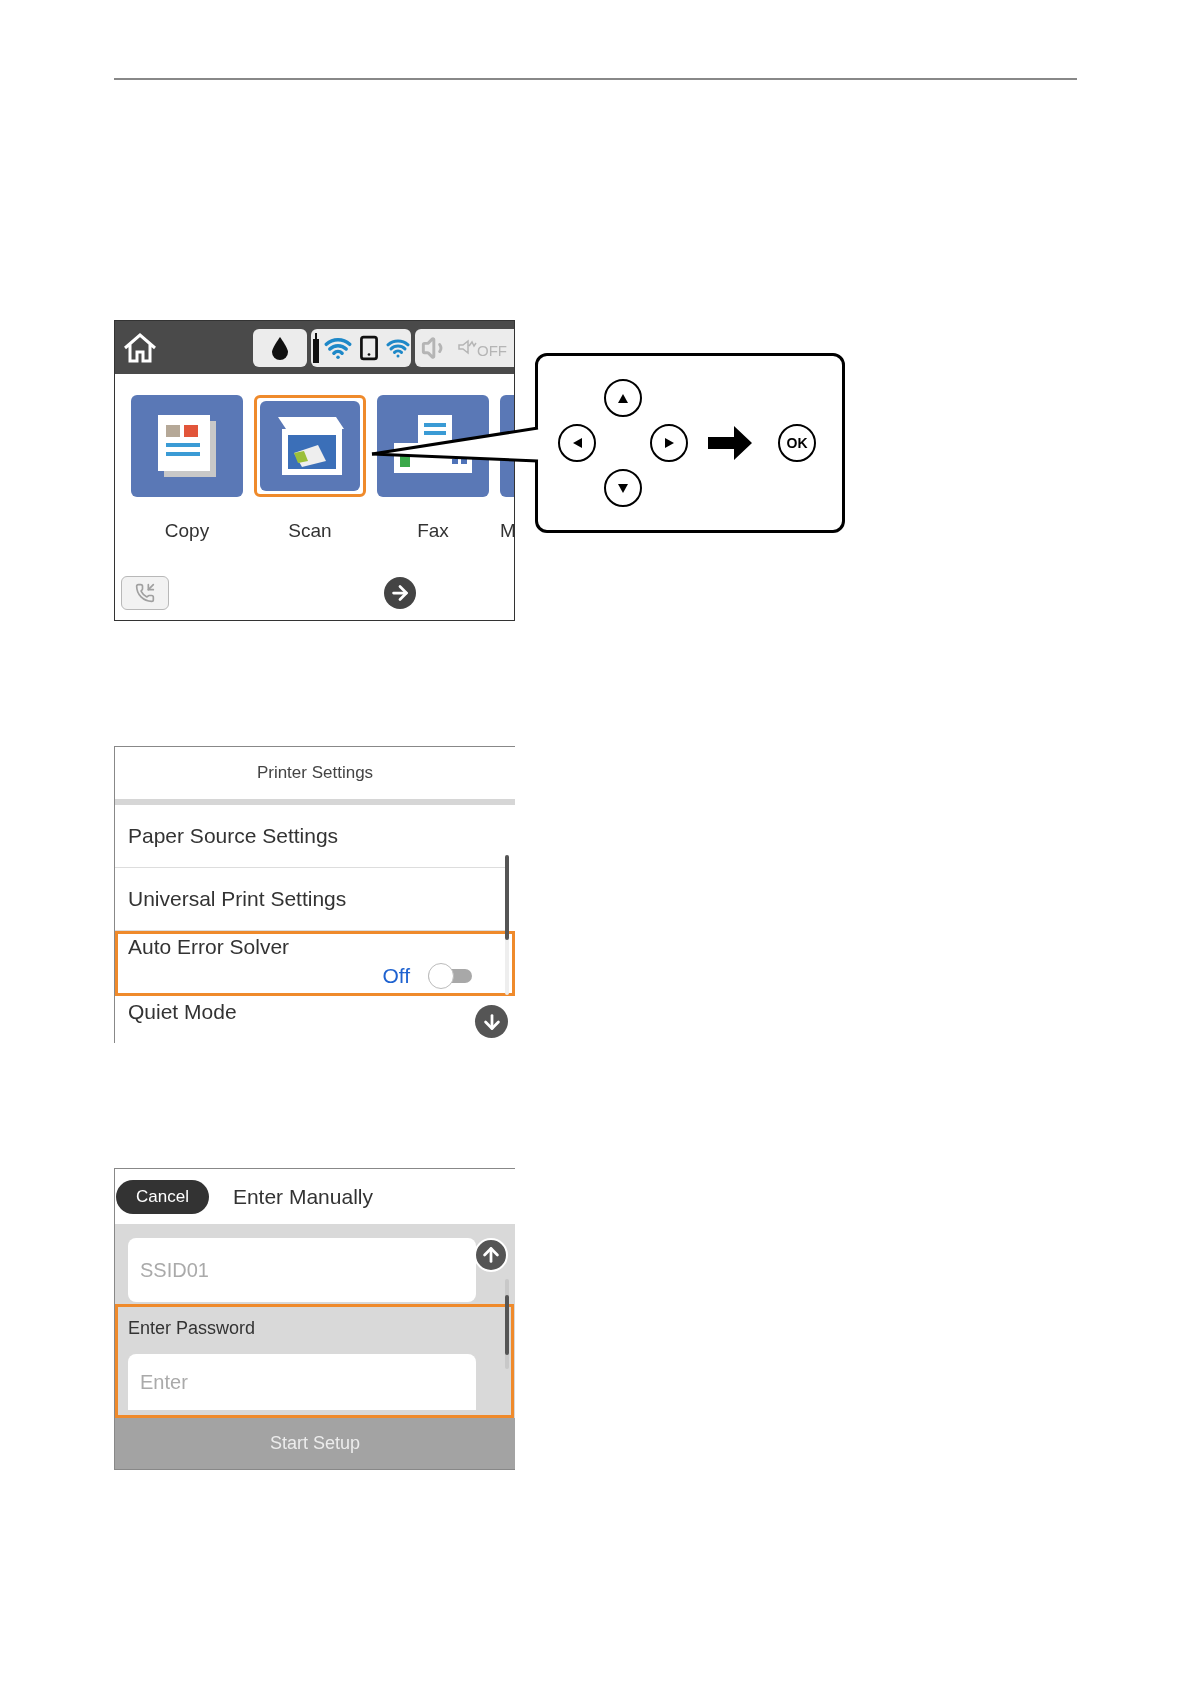 Image resolution: width=1190 pixels, height=1684 pixels. What do you see at coordinates (310, 531) in the screenshot?
I see `tile-label: Scan` at bounding box center [310, 531].